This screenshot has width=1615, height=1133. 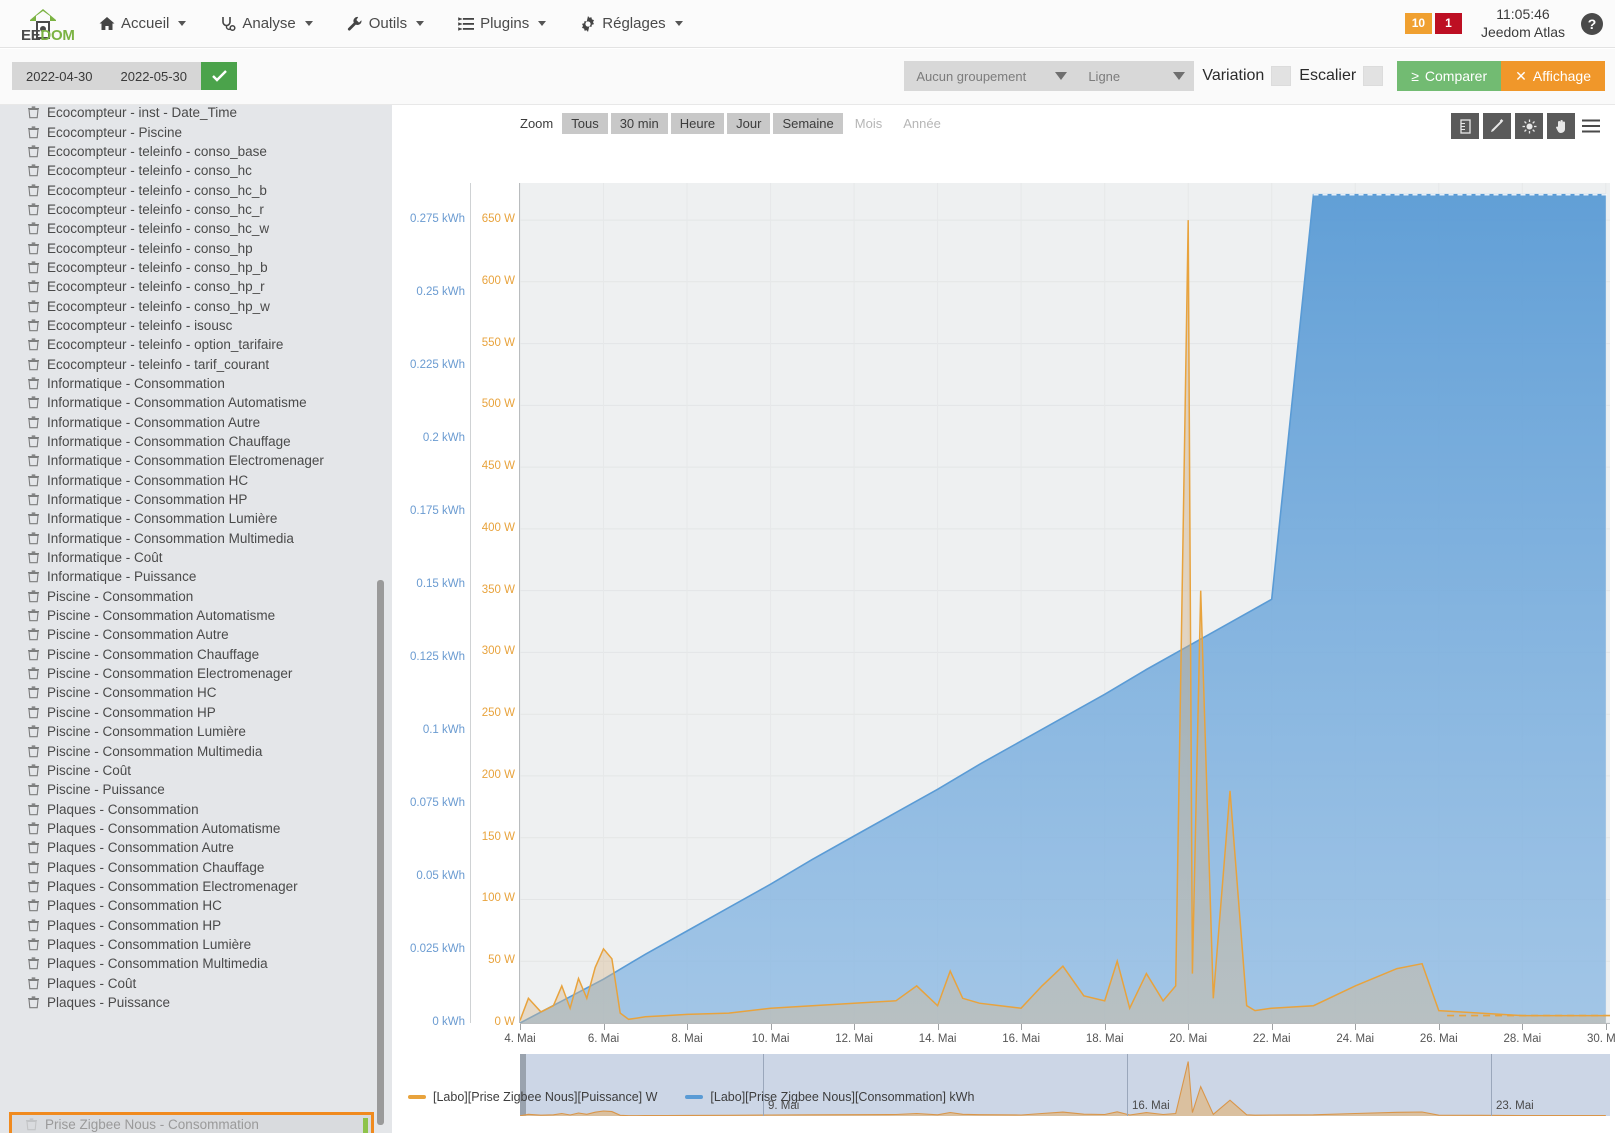 What do you see at coordinates (196, 267) in the screenshot?
I see `list-item: Ecocompteur - teleinfo - conso_hp_b` at bounding box center [196, 267].